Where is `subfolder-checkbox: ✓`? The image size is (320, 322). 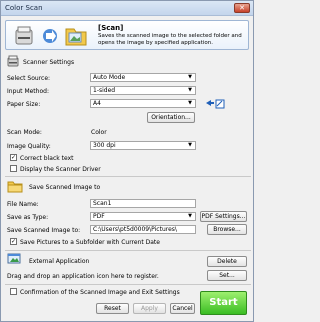 subfolder-checkbox: ✓ is located at coordinates (13, 241).